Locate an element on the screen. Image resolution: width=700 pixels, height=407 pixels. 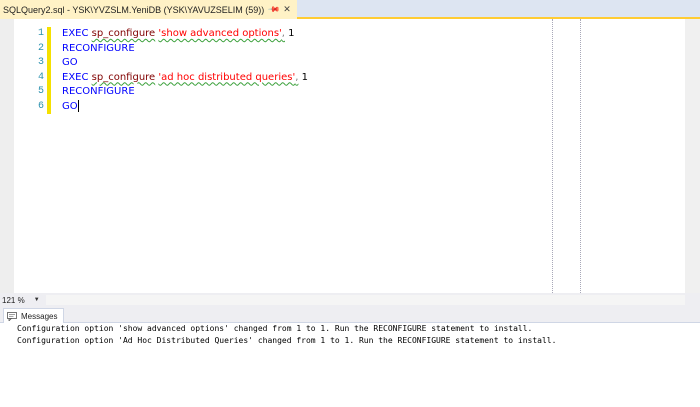
line-number: 2 is located at coordinates (40, 48).